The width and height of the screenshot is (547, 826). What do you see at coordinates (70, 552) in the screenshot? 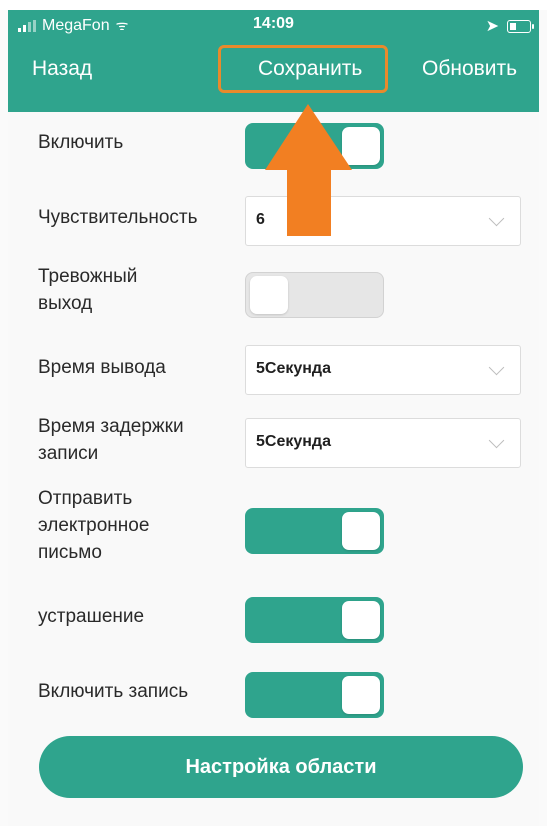
I see `send-email-label-line3: письмо` at bounding box center [70, 552].